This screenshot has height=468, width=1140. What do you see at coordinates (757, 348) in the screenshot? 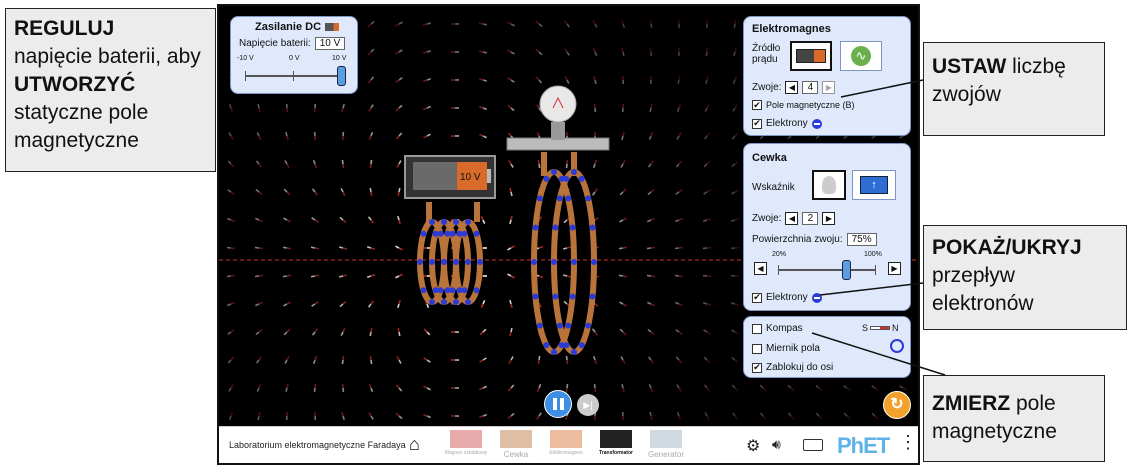
I see `field-meter-checkbox` at bounding box center [757, 348].